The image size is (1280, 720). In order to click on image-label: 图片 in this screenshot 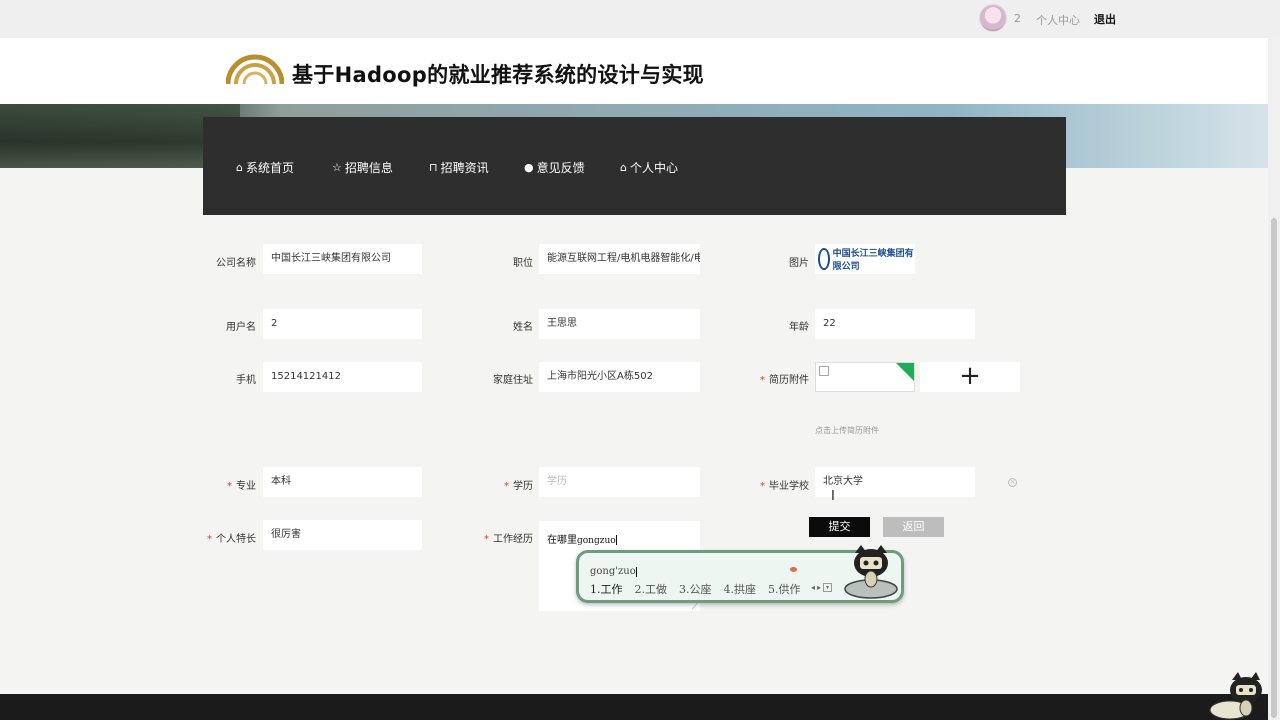, I will do `click(799, 263)`.